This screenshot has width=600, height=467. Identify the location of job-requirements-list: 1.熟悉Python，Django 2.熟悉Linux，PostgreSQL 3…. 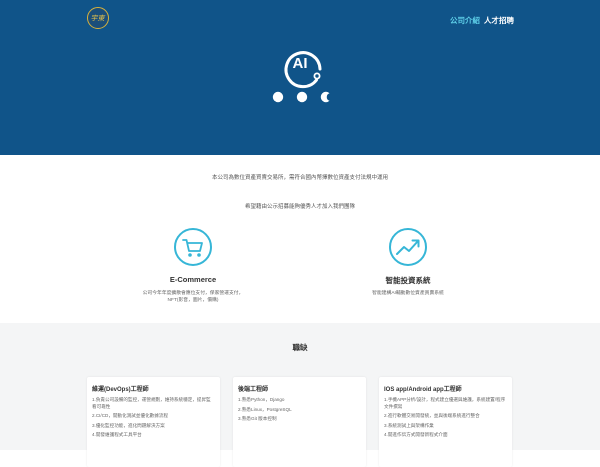
(299, 411).